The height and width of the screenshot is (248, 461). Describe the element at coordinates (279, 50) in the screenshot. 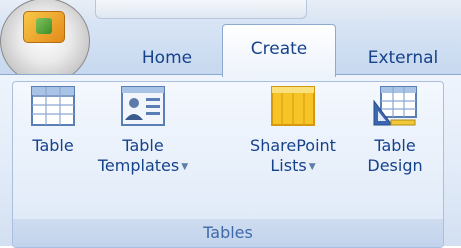

I see `tab-create: Create` at that location.